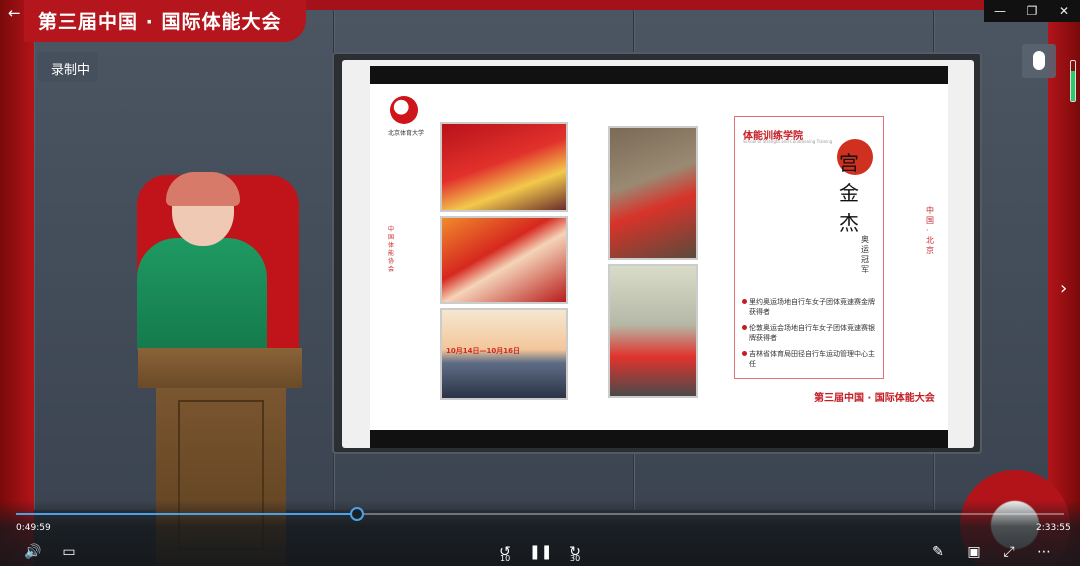 Image resolution: width=1080 pixels, height=566 pixels. What do you see at coordinates (71, 70) in the screenshot?
I see `recording-label: 录制中` at bounding box center [71, 70].